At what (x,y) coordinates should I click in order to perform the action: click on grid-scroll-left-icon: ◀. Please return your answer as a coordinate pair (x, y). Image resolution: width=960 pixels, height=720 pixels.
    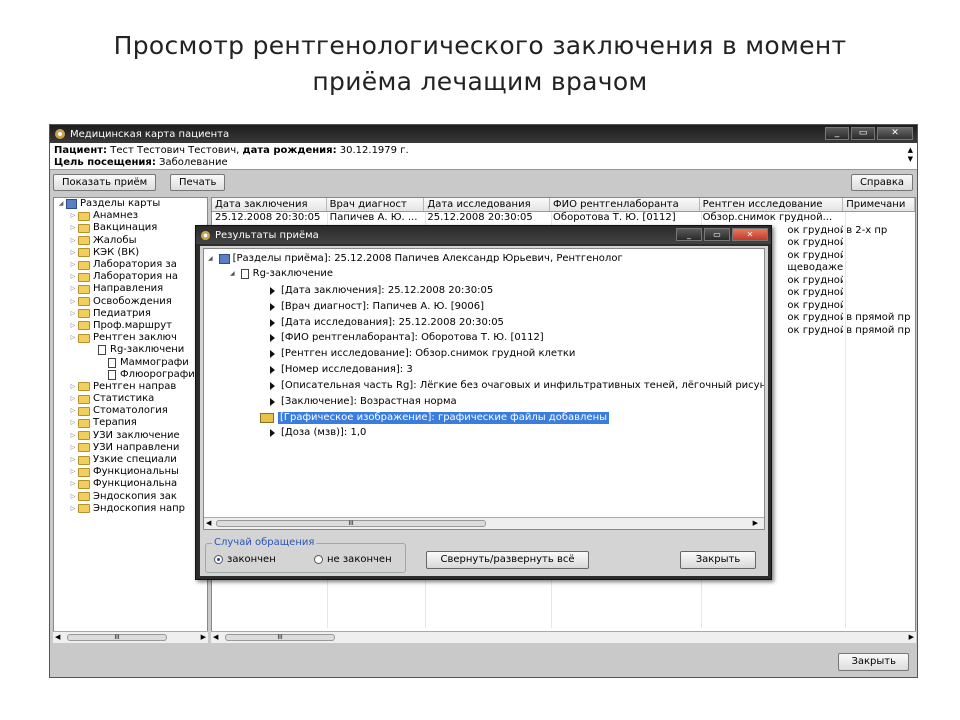
    Looking at the image, I should click on (215, 637).